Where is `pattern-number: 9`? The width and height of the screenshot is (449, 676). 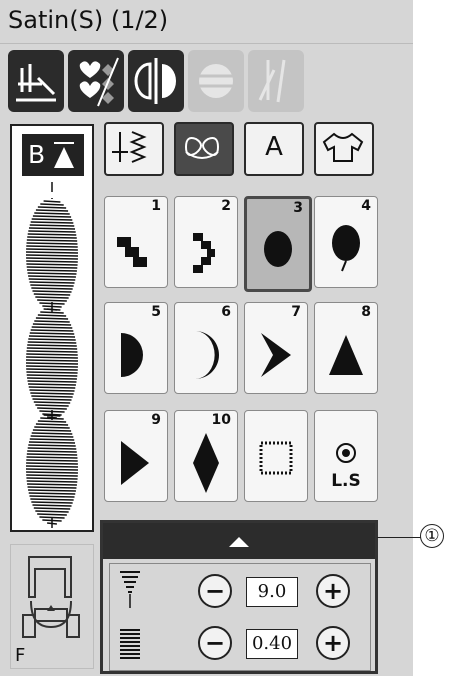
pattern-number: 9 is located at coordinates (156, 420).